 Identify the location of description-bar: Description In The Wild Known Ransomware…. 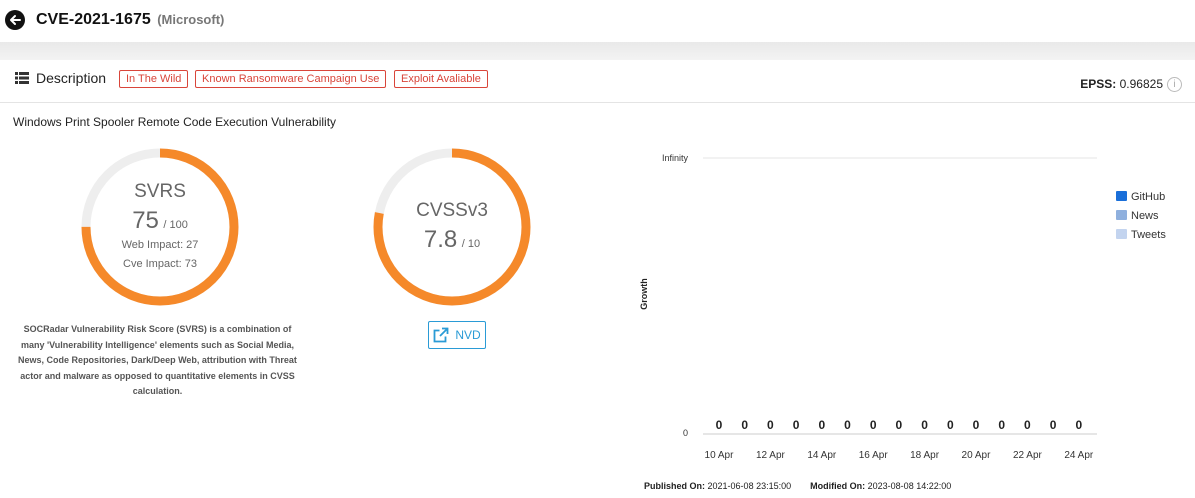
(597, 81).